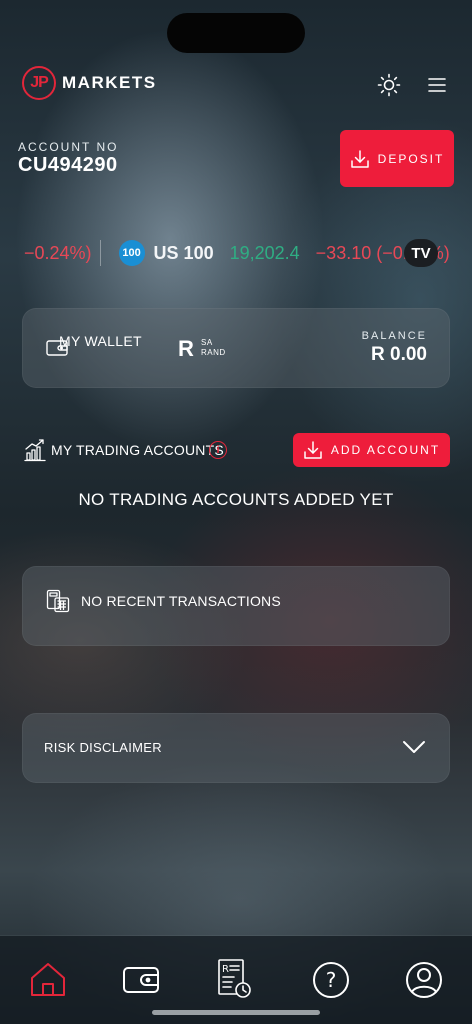  I want to click on nav-statements: R, so click(234, 980).